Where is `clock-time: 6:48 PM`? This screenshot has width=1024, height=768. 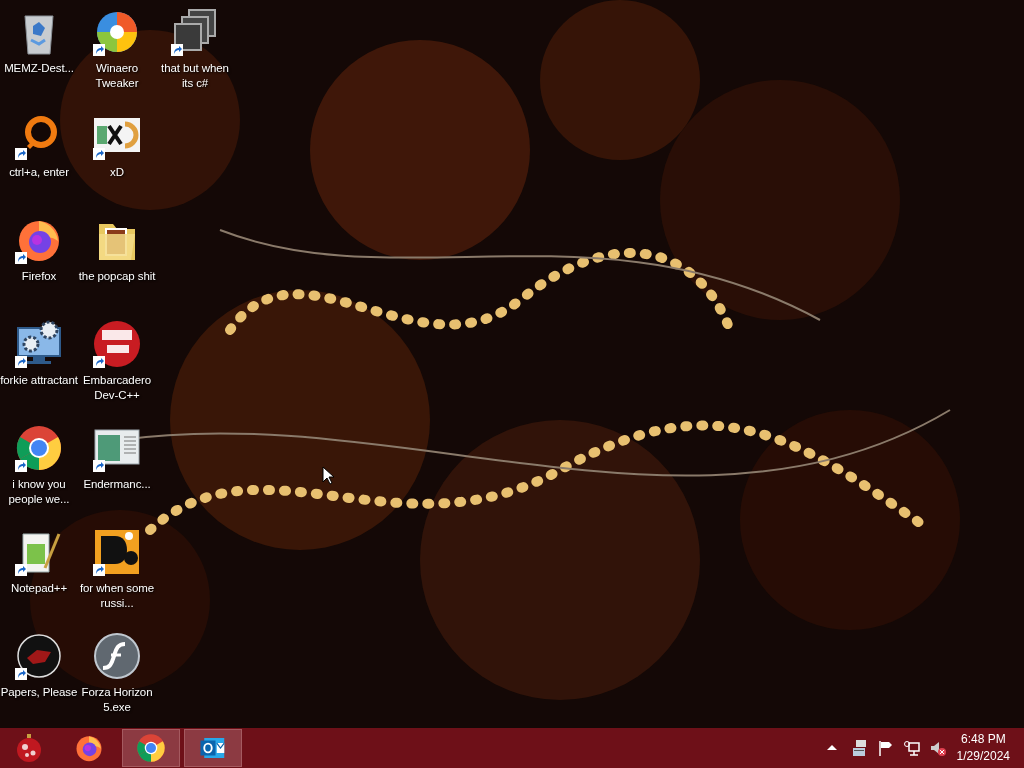
clock-time: 6:48 PM is located at coordinates (983, 739).